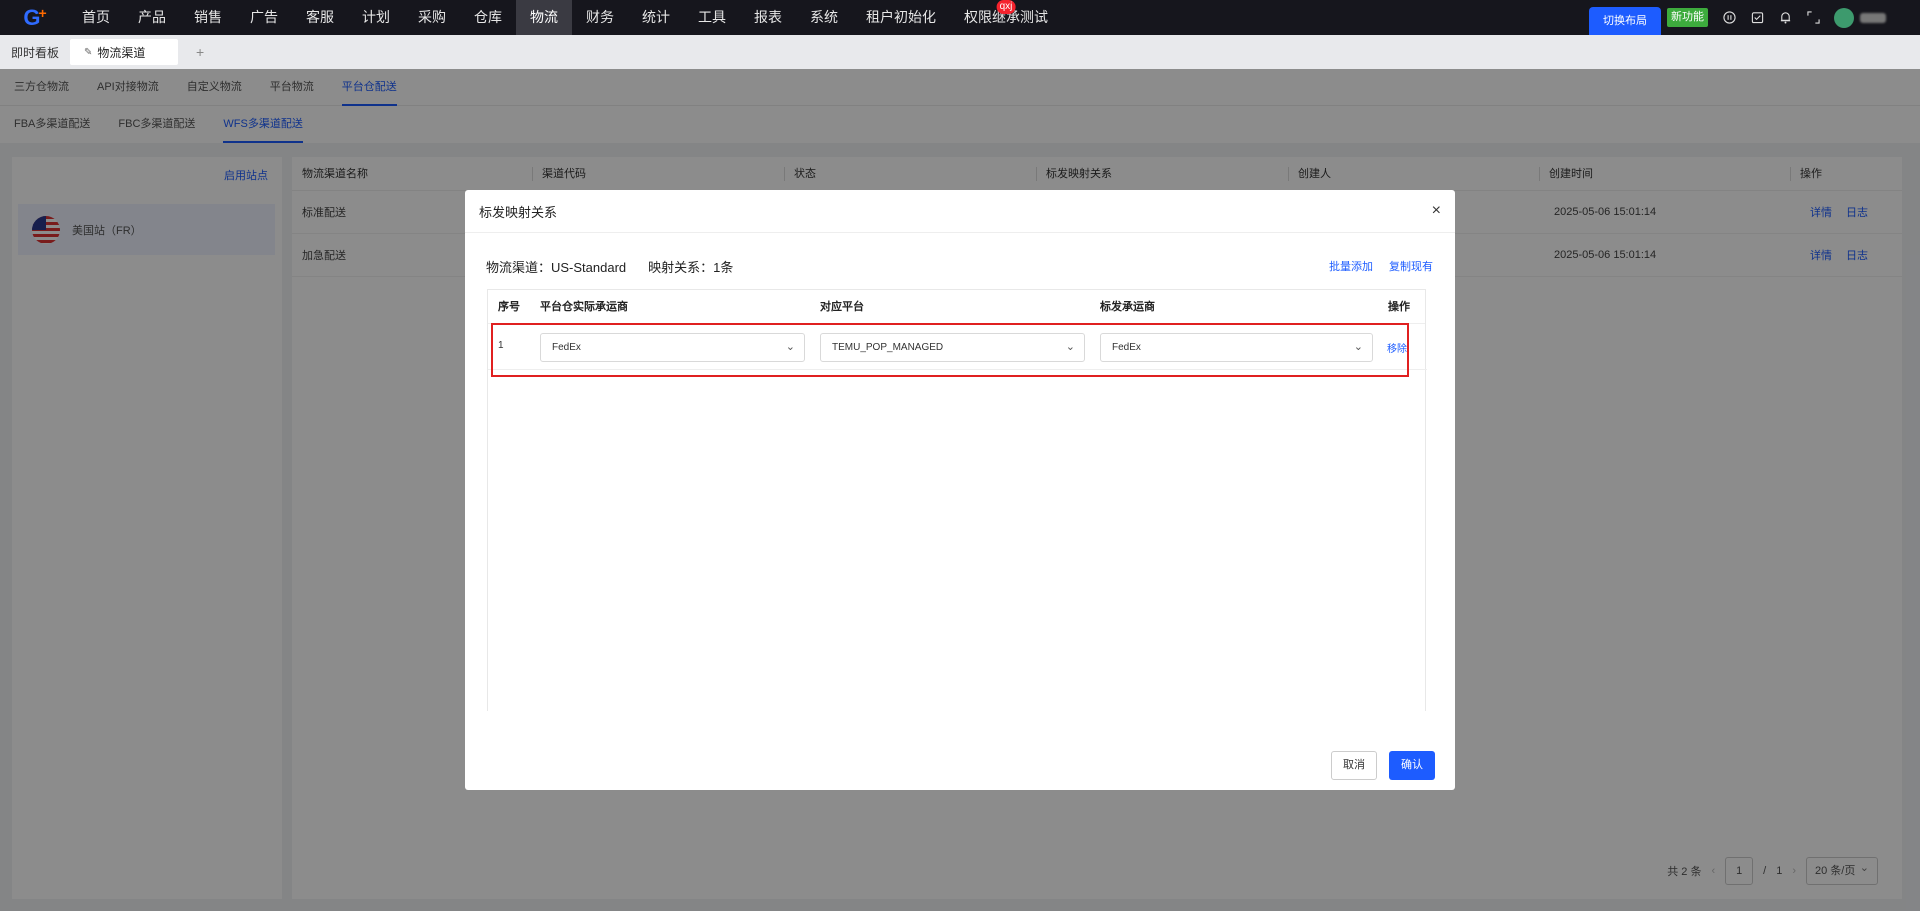 The width and height of the screenshot is (1920, 911). What do you see at coordinates (1411, 266) in the screenshot?
I see `copy-existing-link: 复制现有` at bounding box center [1411, 266].